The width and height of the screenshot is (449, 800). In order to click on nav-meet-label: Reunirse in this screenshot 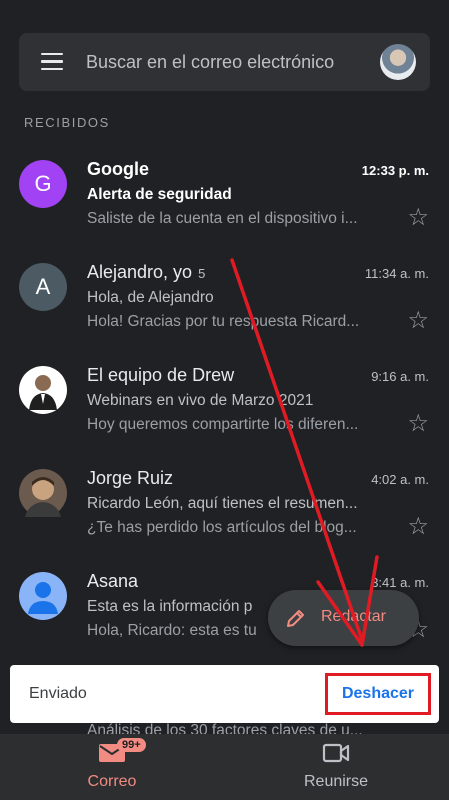, I will do `click(336, 781)`.